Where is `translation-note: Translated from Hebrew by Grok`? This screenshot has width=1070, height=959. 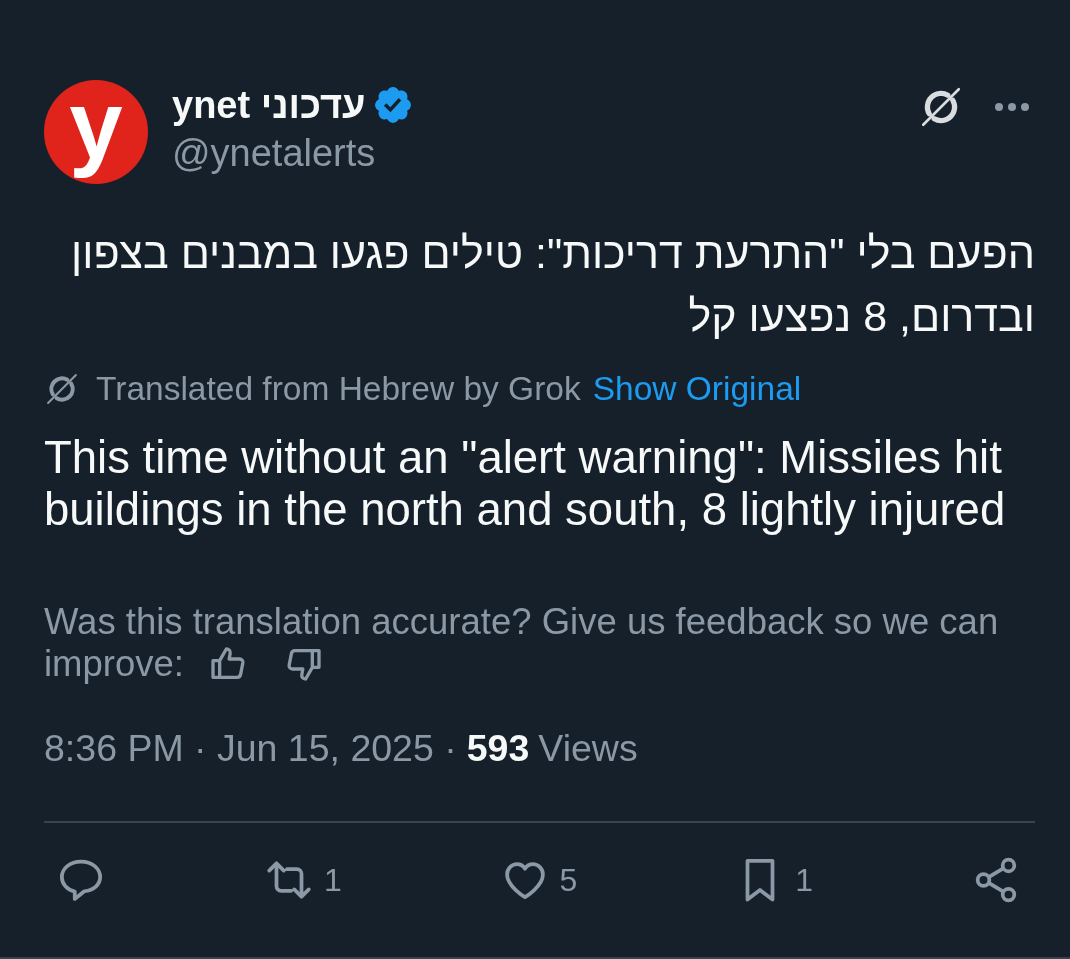
translation-note: Translated from Hebrew by Grok is located at coordinates (338, 389).